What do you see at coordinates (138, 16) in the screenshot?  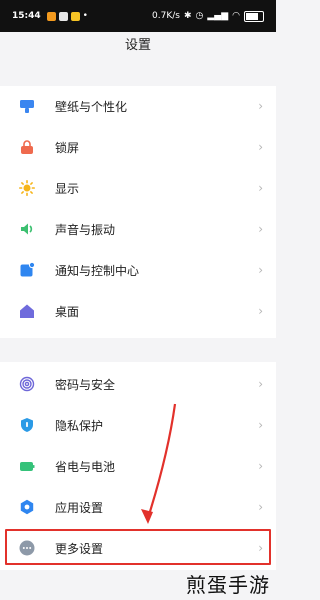 I see `status-bar: 15:44 • 0.7K/s ✱ ◷ ▂▄▆ ◠ 83` at bounding box center [138, 16].